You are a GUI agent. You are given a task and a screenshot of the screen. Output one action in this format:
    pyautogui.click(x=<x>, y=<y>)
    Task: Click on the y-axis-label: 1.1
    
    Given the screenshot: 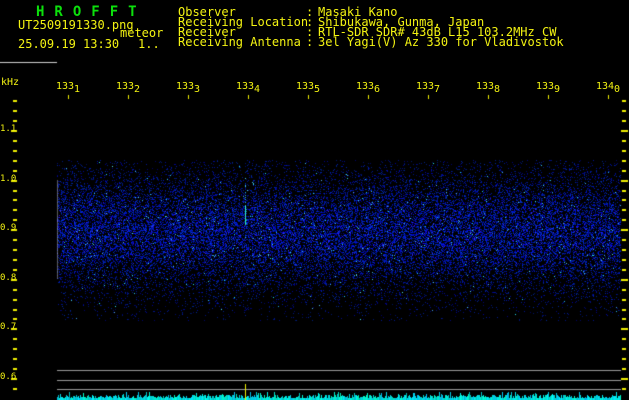 What is the action you would take?
    pyautogui.click(x=8, y=129)
    